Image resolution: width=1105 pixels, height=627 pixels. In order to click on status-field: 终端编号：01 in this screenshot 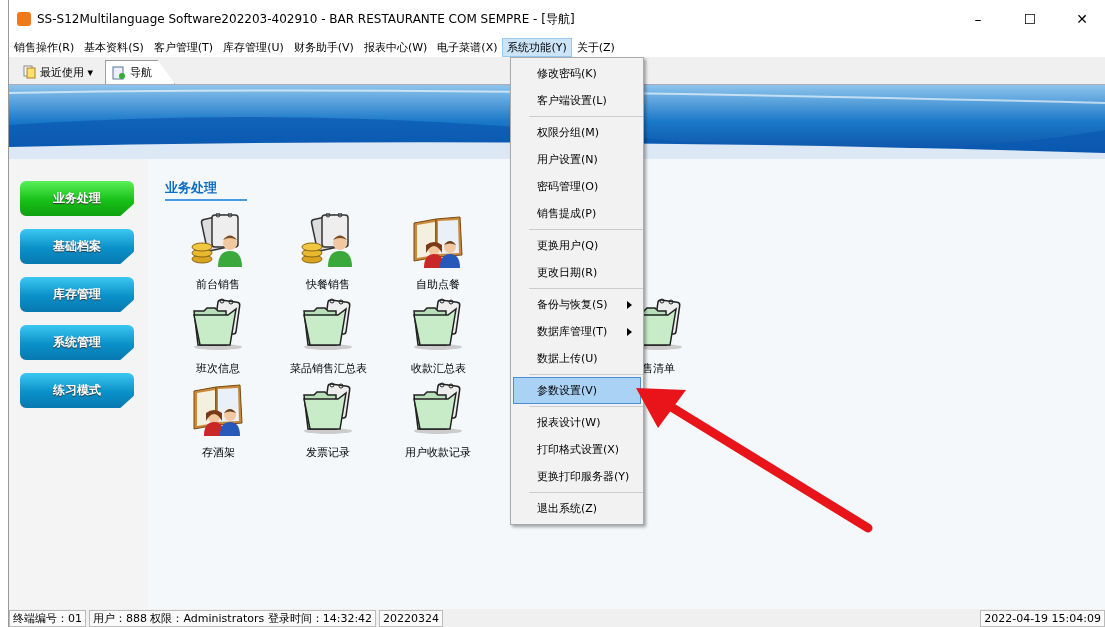, I will do `click(47, 618)`.